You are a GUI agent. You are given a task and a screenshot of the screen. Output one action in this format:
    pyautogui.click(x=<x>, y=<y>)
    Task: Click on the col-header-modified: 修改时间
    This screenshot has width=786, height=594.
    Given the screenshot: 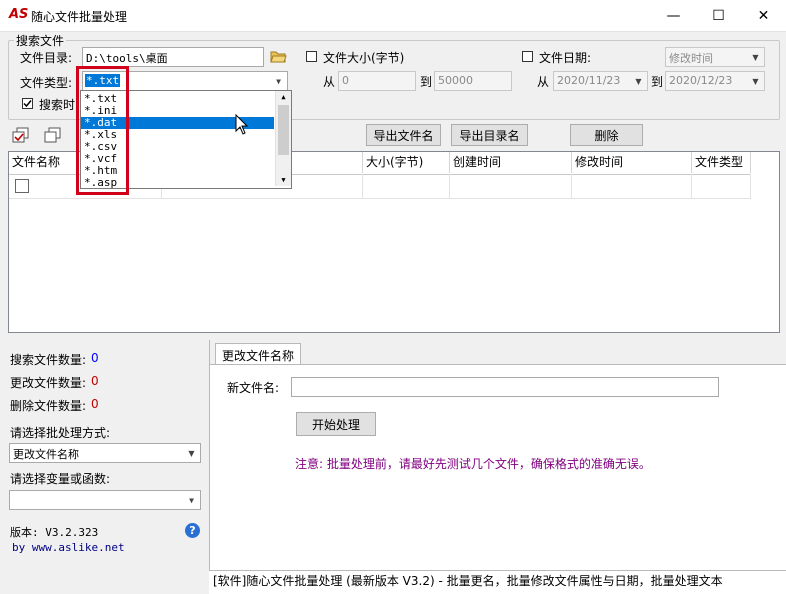 What is the action you would take?
    pyautogui.click(x=632, y=162)
    